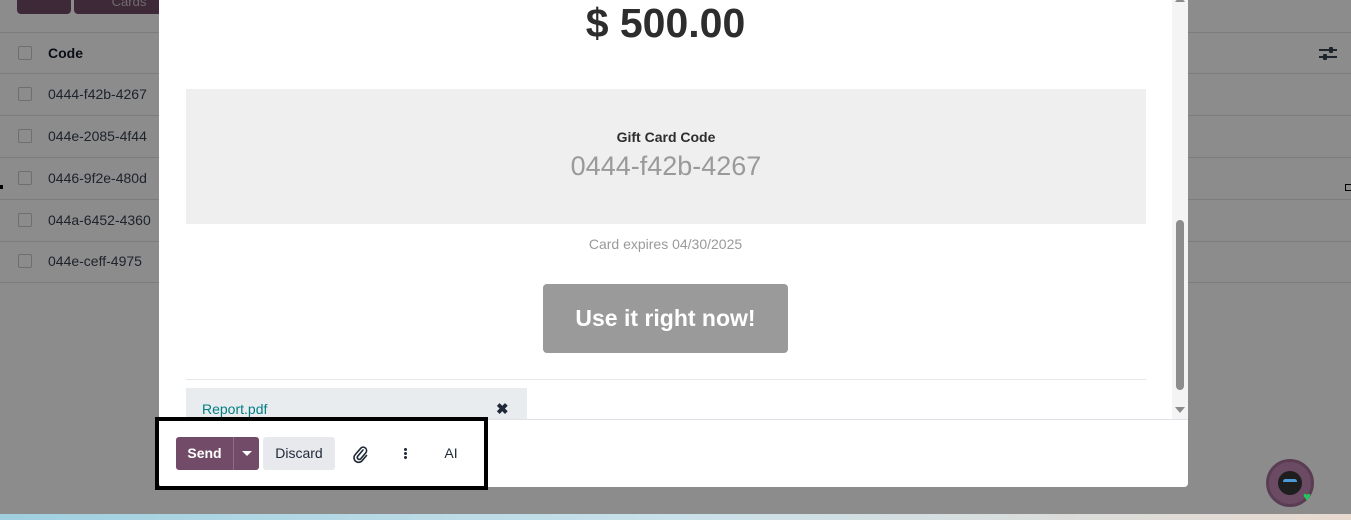 This screenshot has width=1351, height=520. Describe the element at coordinates (666, 166) in the screenshot. I see `gift-card-code-value: 0444-f42b-4267` at that location.